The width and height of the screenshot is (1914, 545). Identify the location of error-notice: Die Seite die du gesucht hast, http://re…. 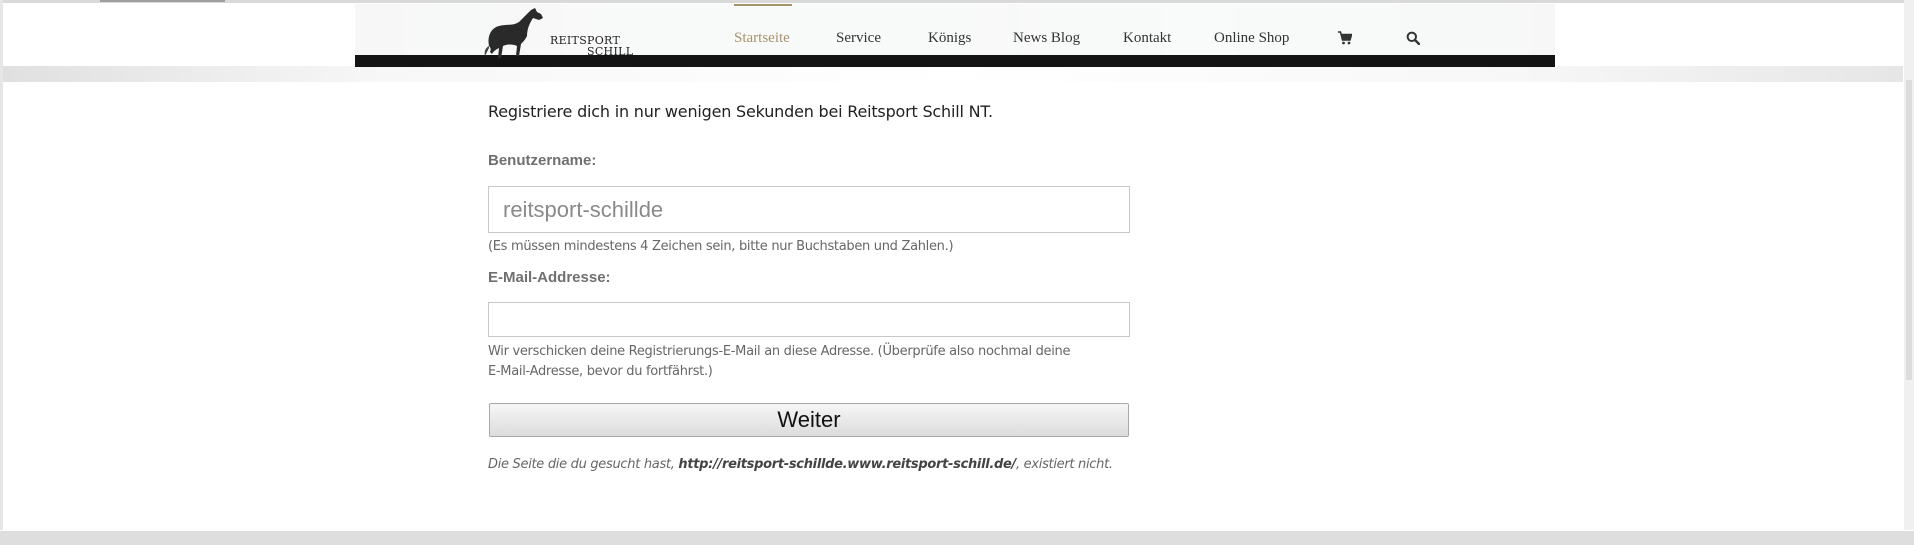
(800, 464).